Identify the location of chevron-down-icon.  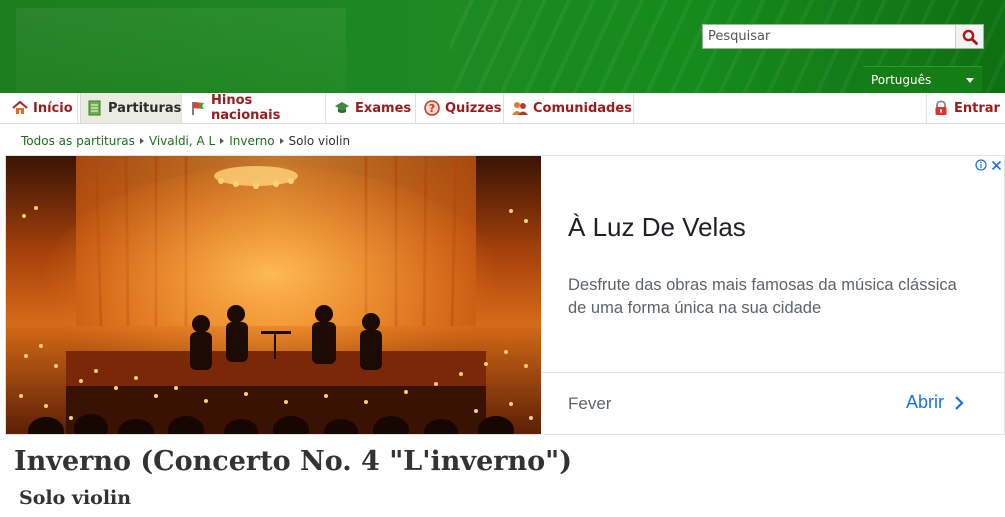
(970, 80).